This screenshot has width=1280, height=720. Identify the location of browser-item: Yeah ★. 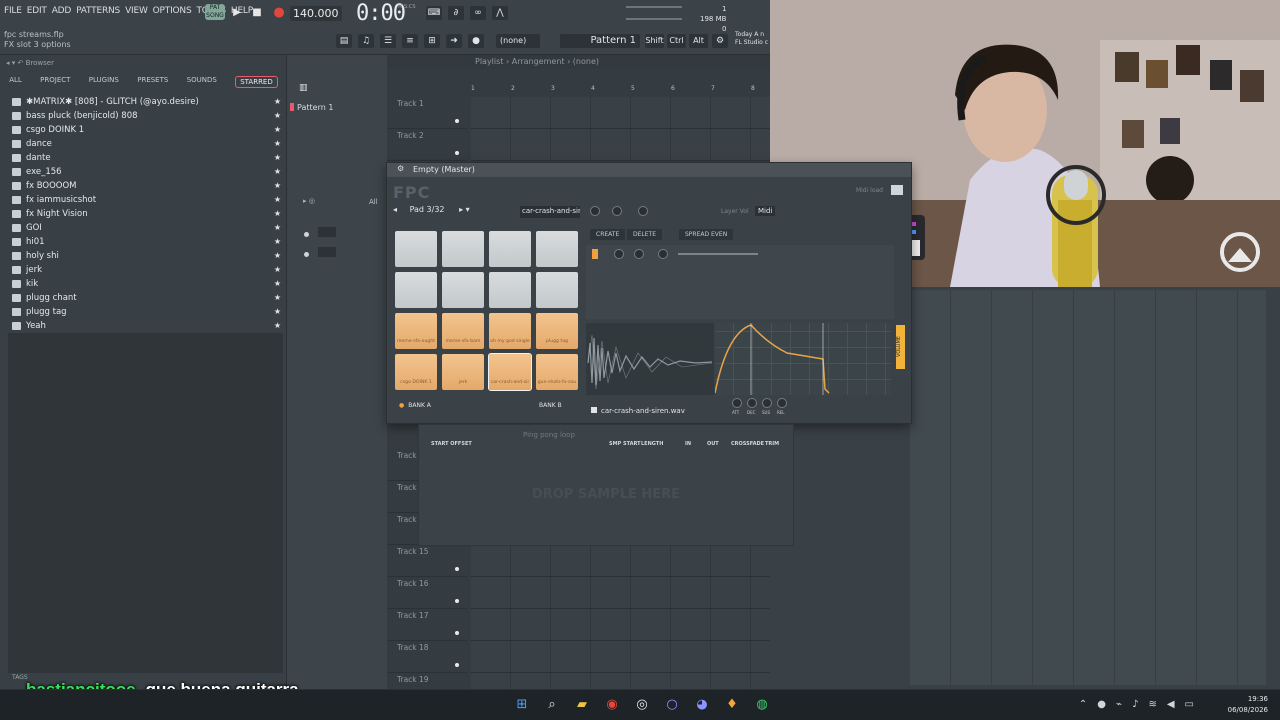
(143, 326).